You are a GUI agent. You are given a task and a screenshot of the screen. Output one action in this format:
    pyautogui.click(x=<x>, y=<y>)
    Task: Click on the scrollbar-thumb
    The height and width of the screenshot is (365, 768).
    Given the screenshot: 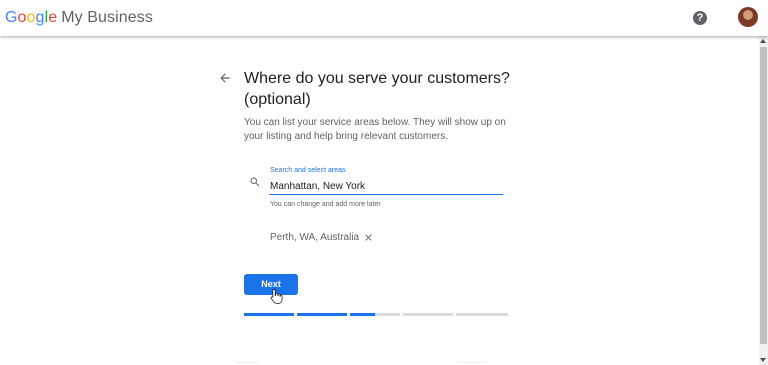 What is the action you would take?
    pyautogui.click(x=763, y=195)
    